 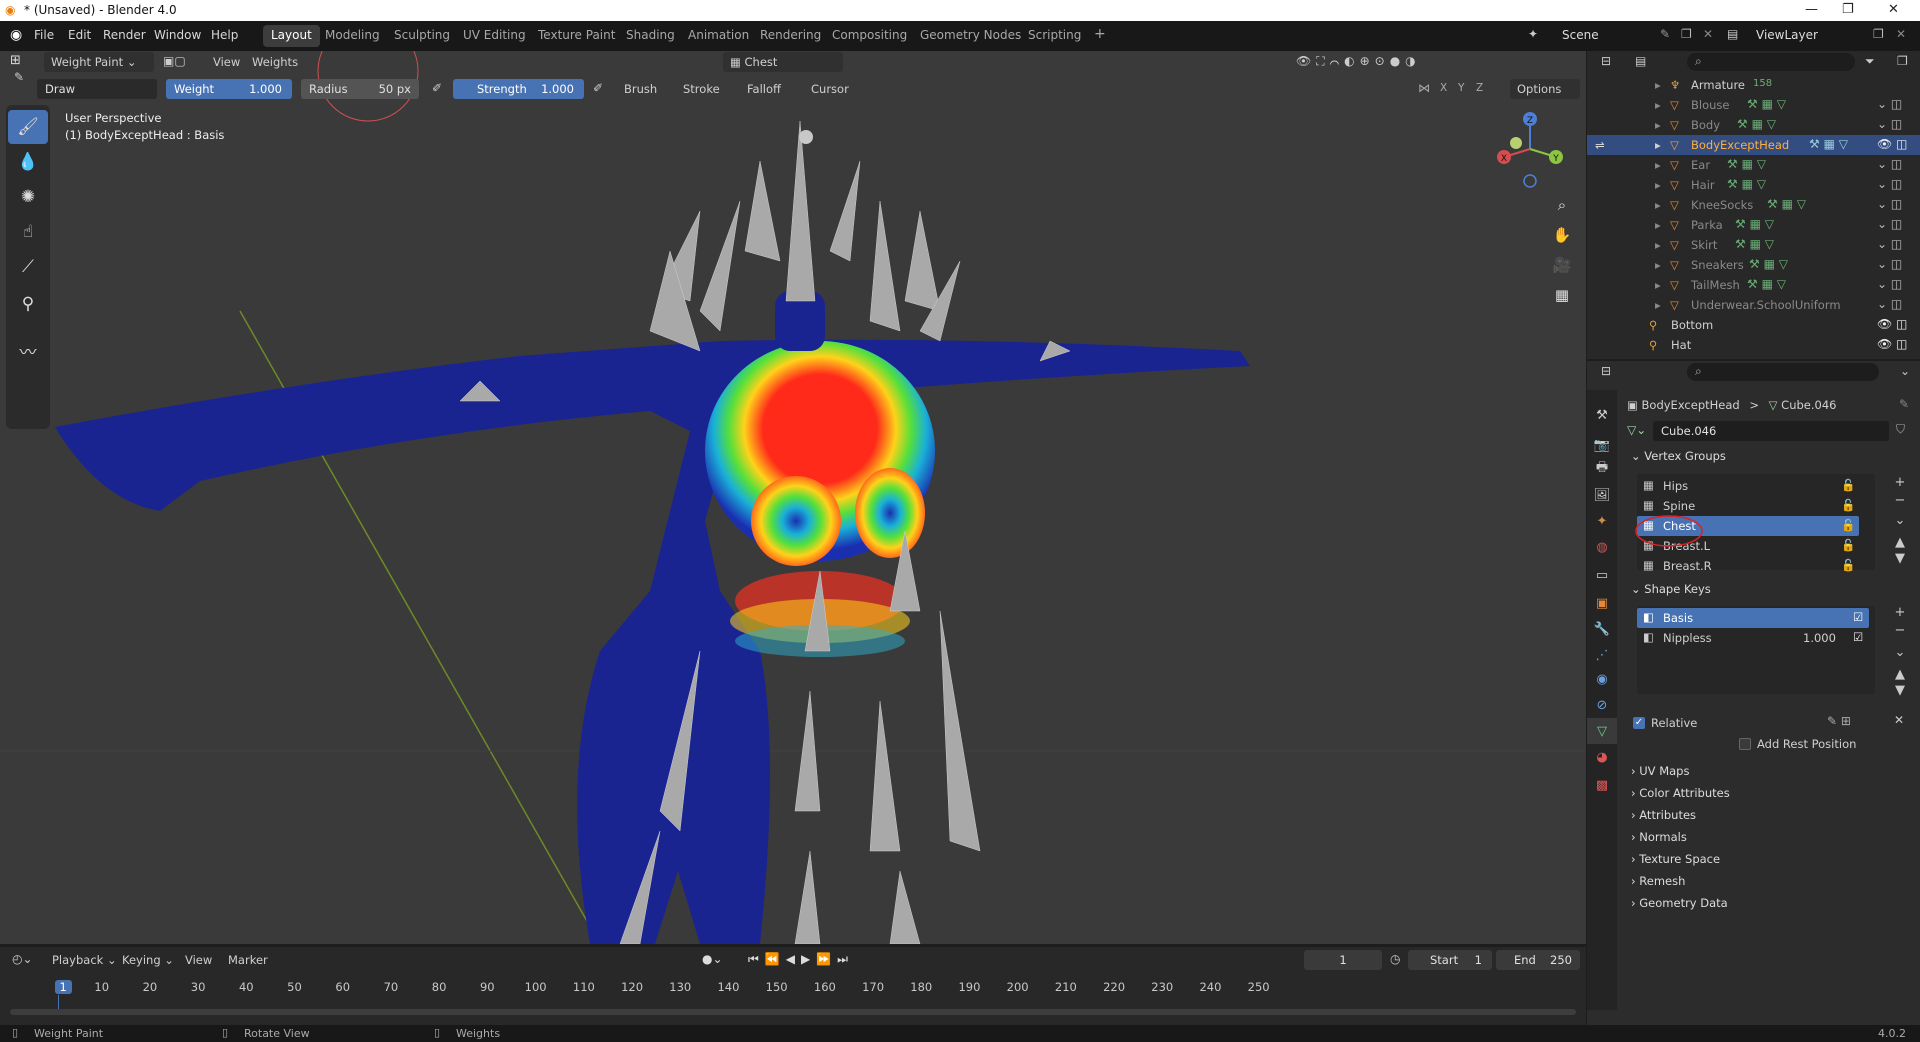 What do you see at coordinates (28, 350) in the screenshot?
I see `annotate-tool-icon: 〰` at bounding box center [28, 350].